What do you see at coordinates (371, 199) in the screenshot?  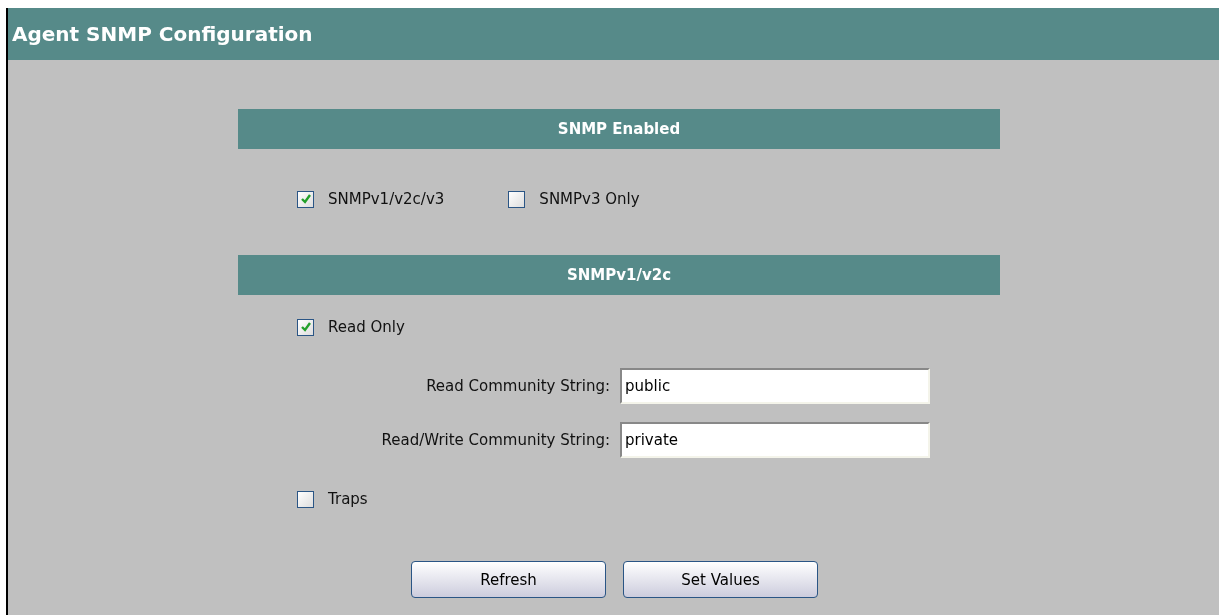 I see `checkbox-option: SNMPv1/v2c/v3` at bounding box center [371, 199].